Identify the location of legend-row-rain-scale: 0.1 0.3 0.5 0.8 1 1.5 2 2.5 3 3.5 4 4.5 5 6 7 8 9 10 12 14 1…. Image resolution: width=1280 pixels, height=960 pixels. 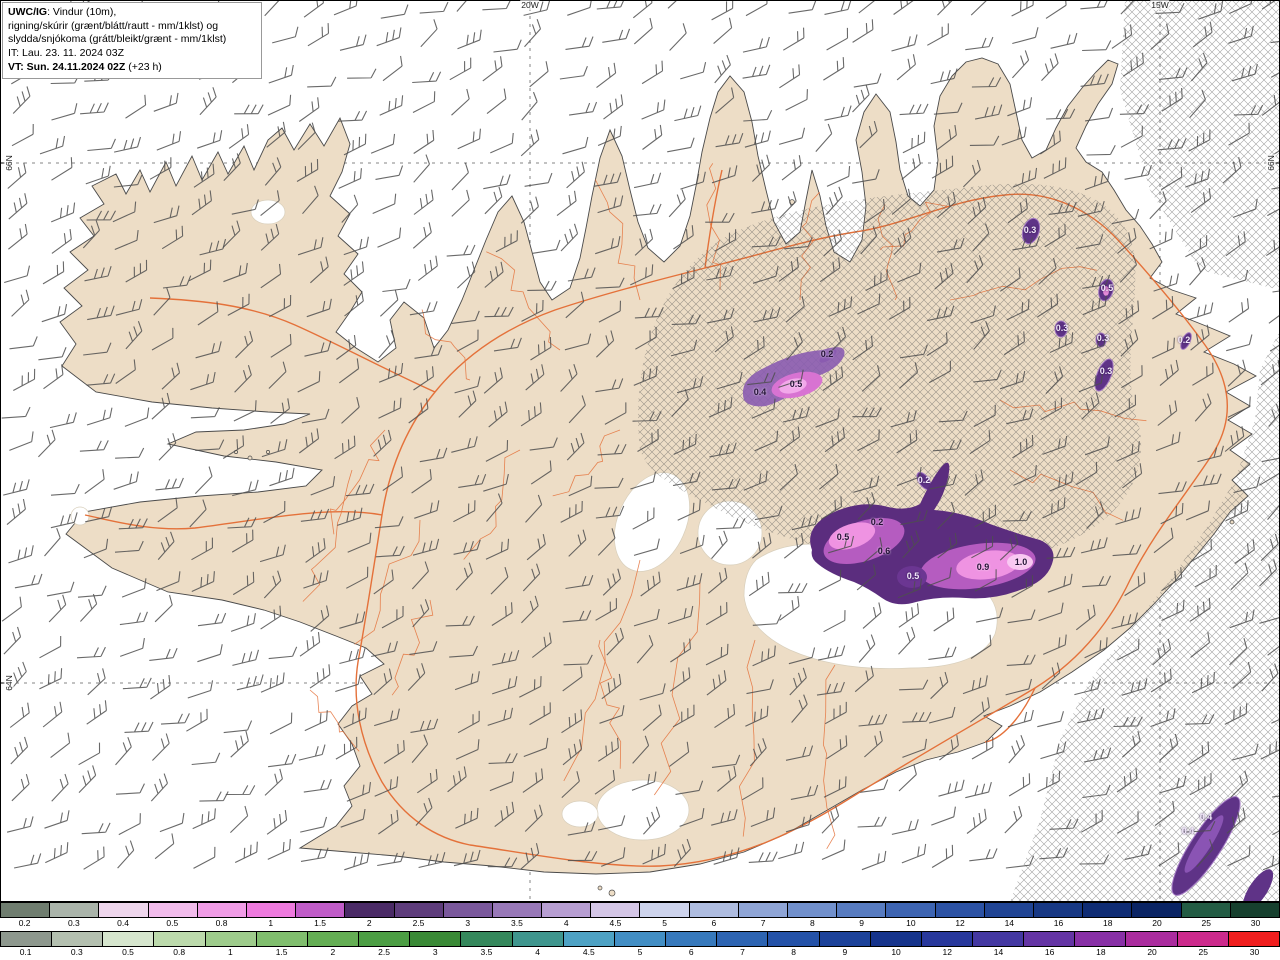
(640, 945).